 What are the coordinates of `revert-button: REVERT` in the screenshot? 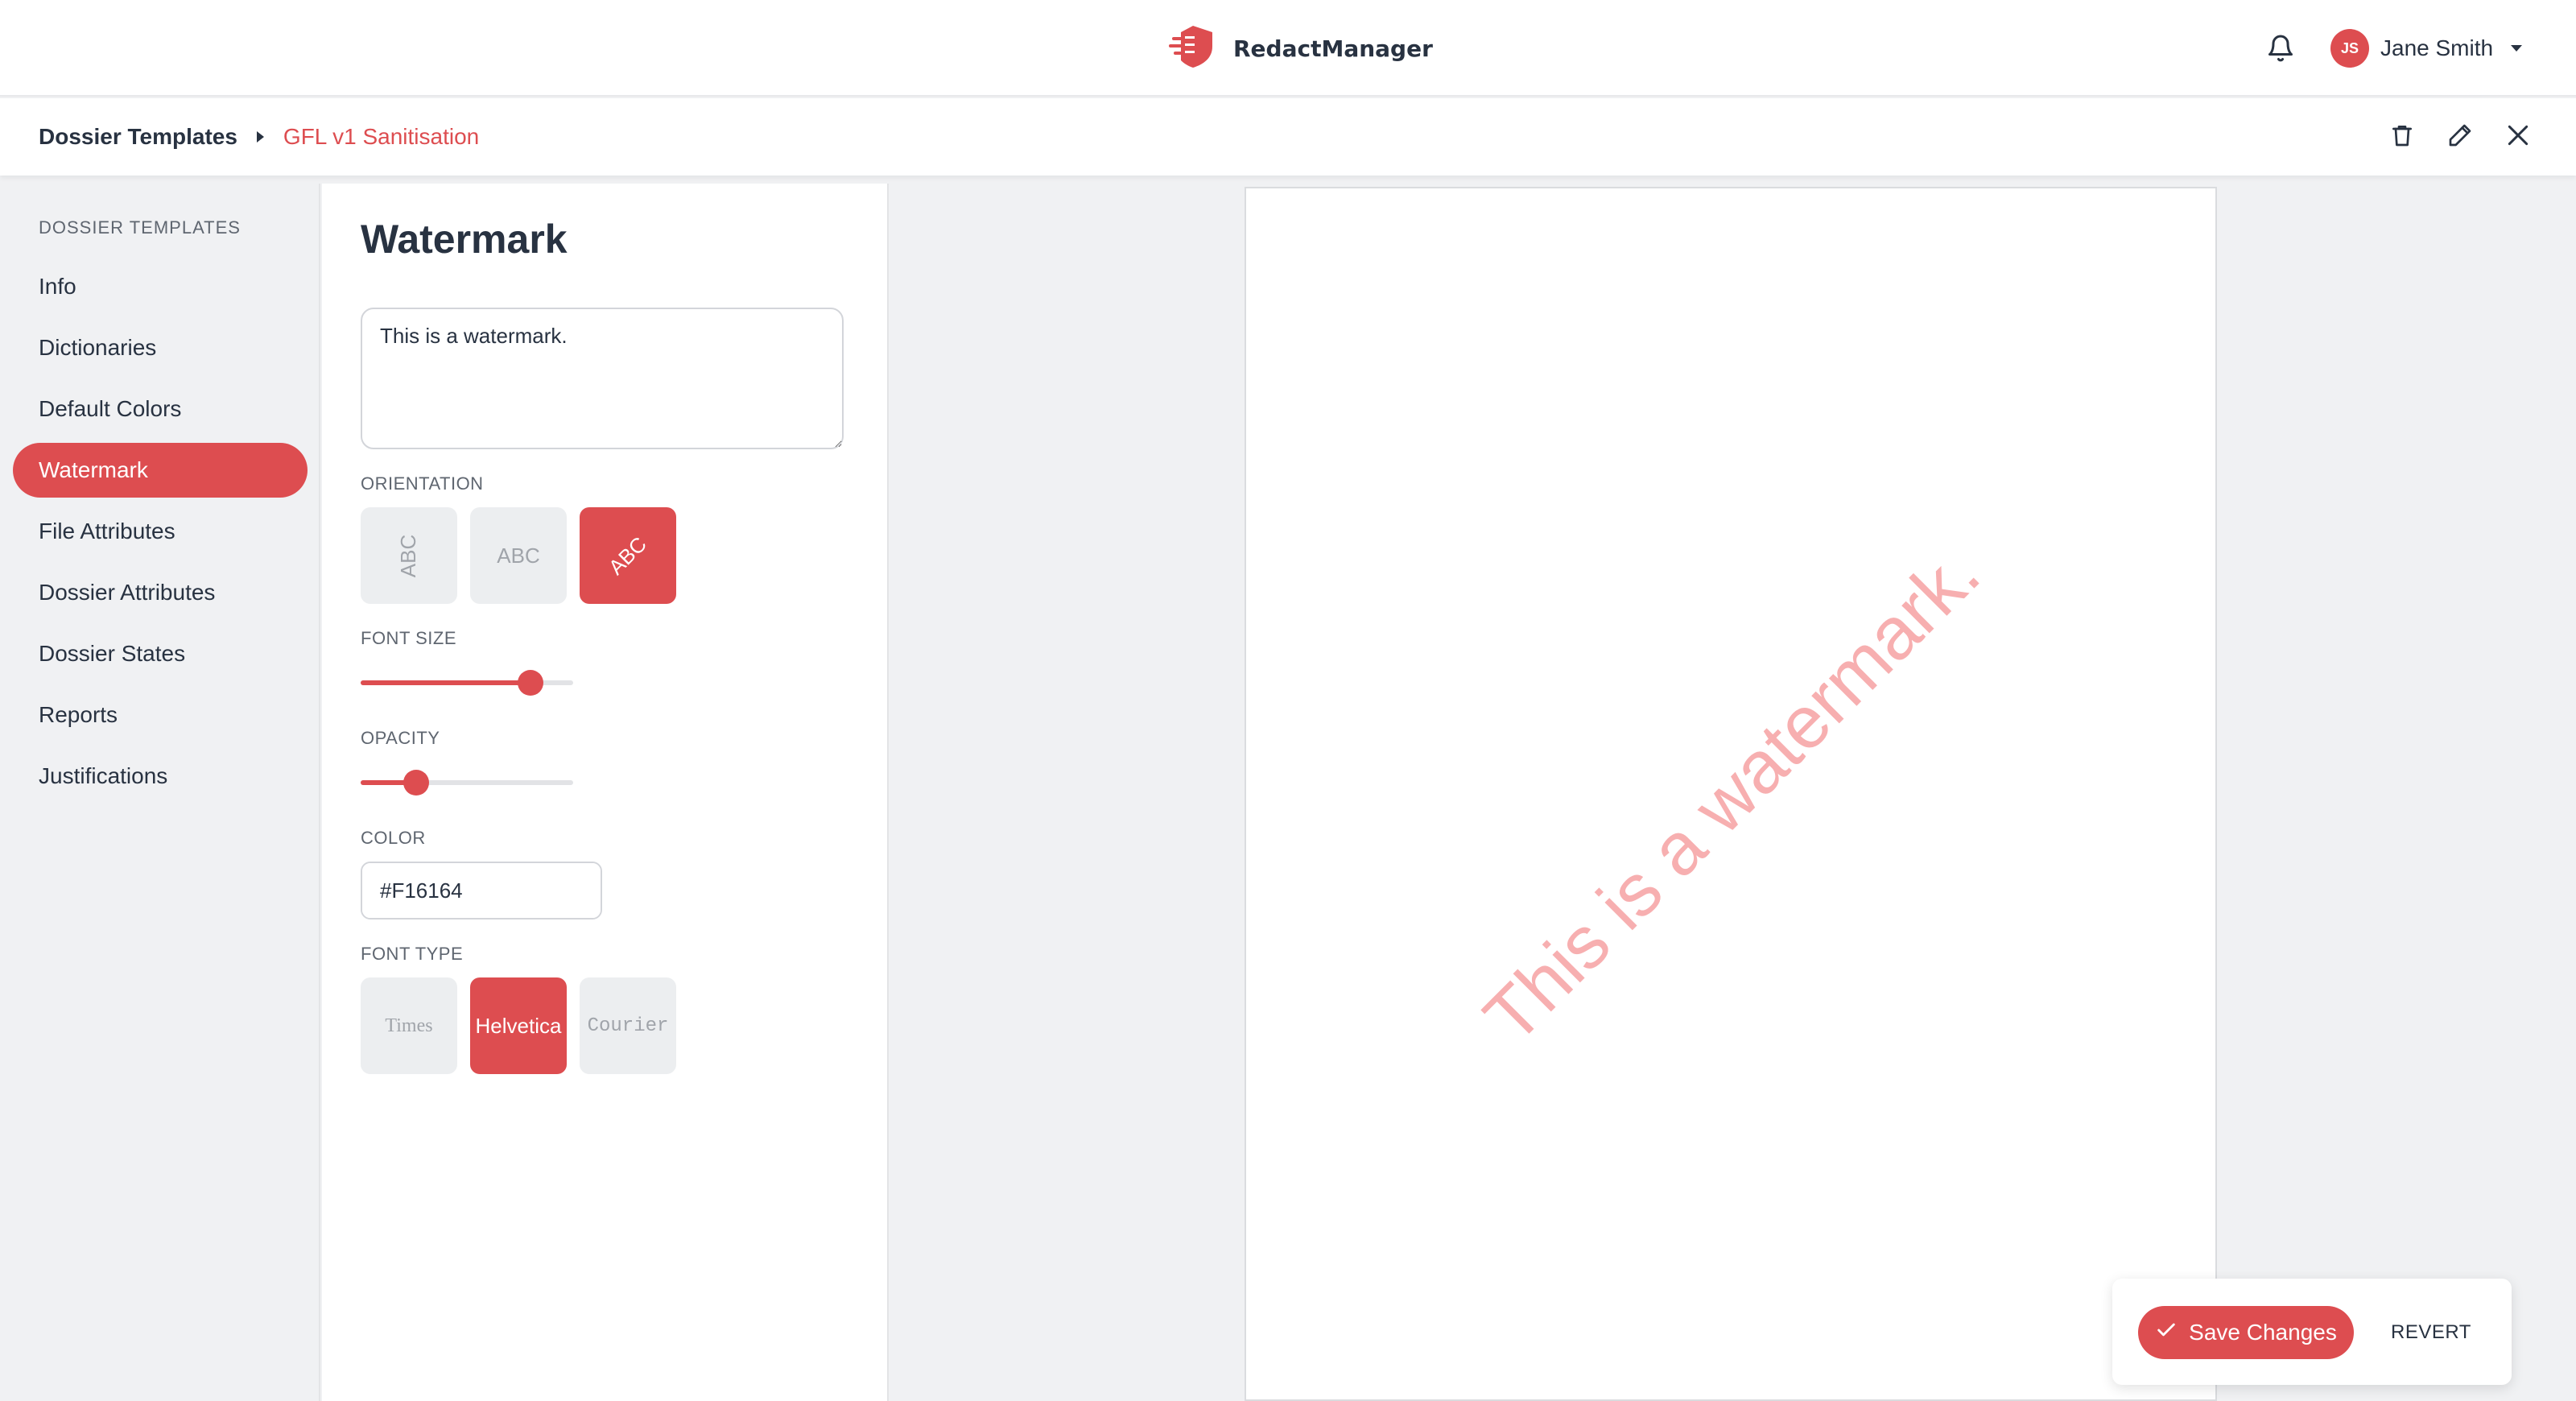 It's located at (2431, 1333).